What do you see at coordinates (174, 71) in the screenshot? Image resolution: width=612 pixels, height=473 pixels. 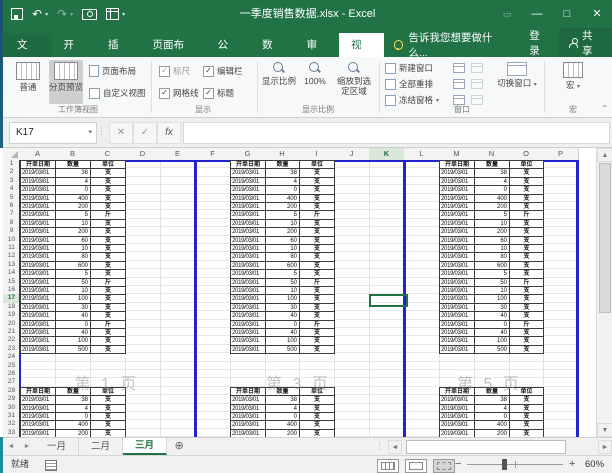 I see `ruler-checkbox: ✓ 标尺` at bounding box center [174, 71].